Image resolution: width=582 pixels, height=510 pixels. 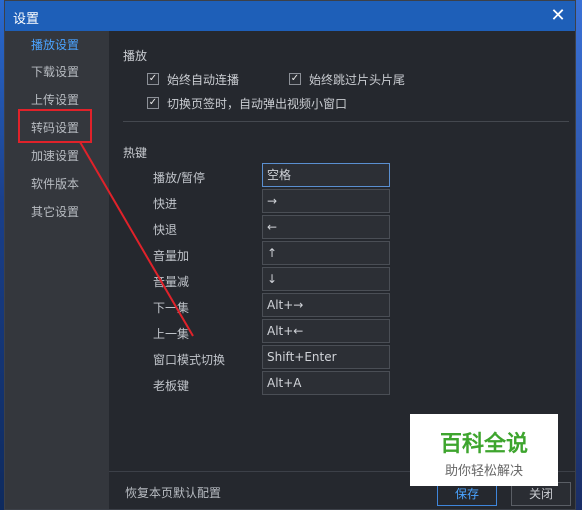 I want to click on watermark-title: 百科全说, so click(x=483, y=444).